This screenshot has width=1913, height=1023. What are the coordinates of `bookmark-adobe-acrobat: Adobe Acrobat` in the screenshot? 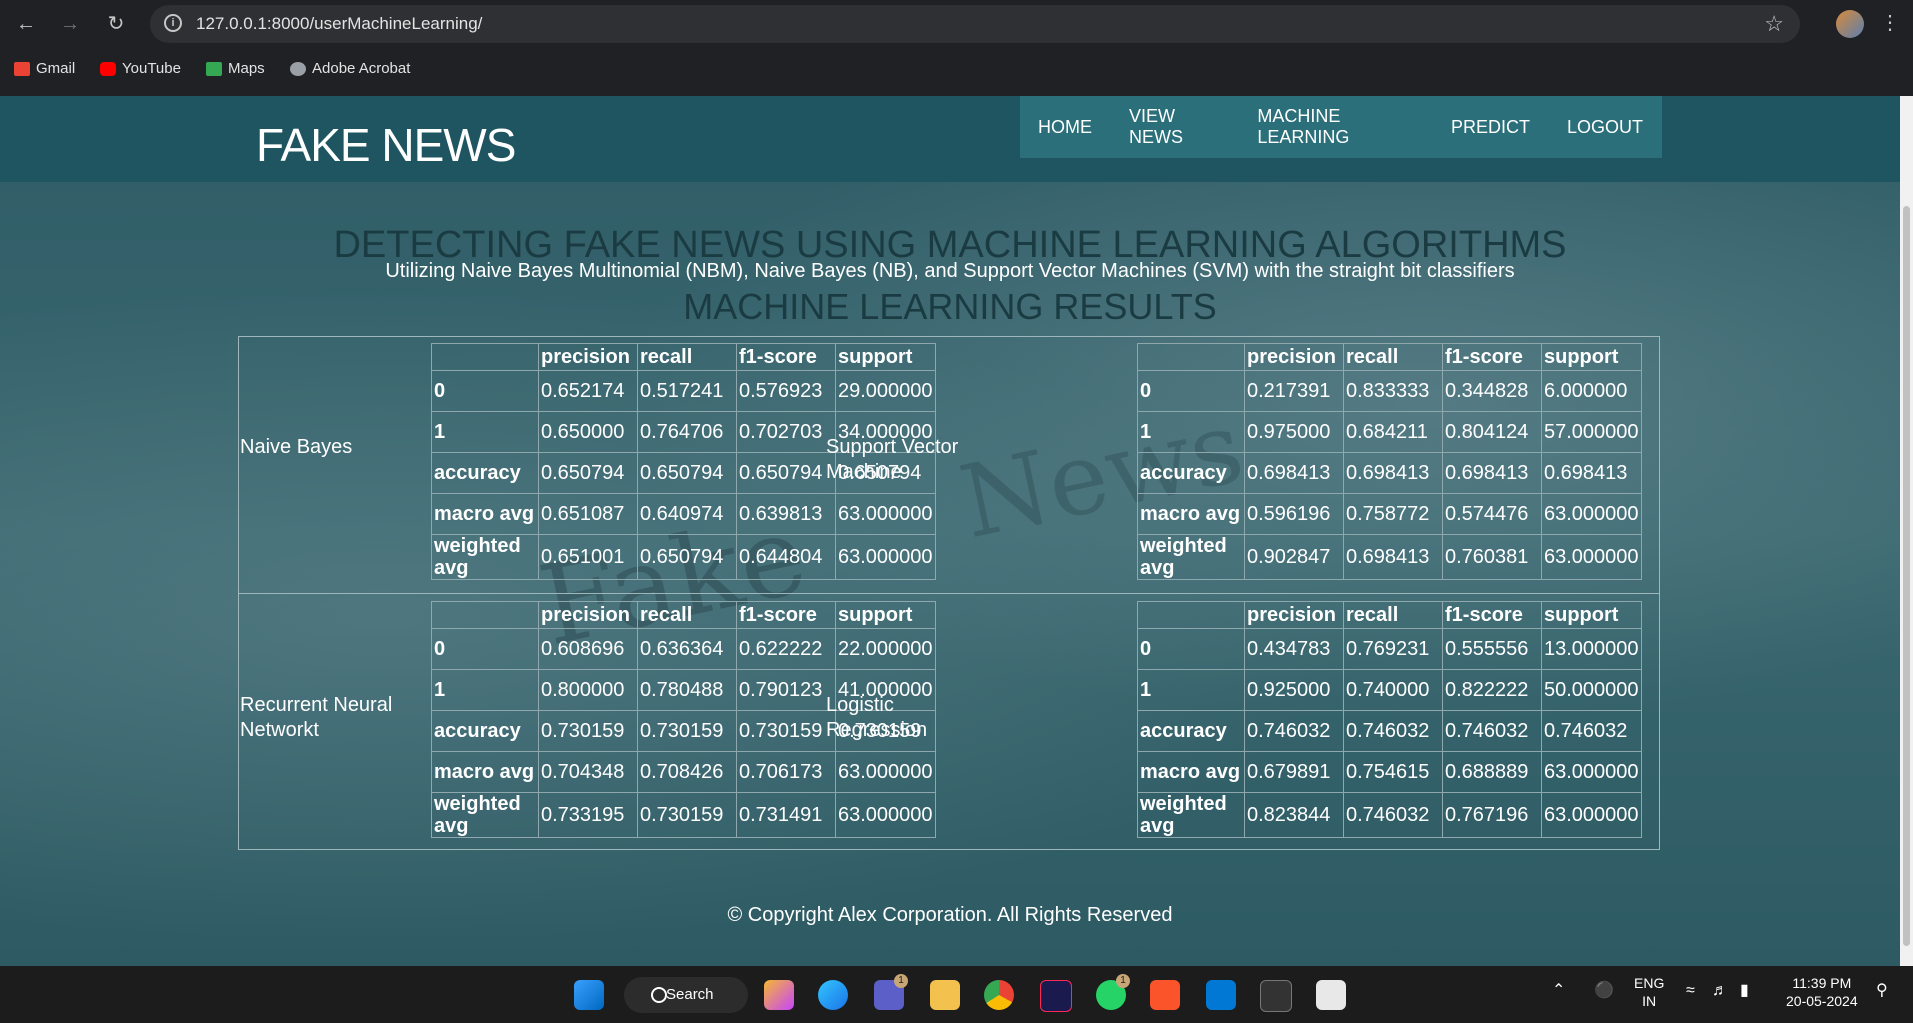 It's located at (350, 68).